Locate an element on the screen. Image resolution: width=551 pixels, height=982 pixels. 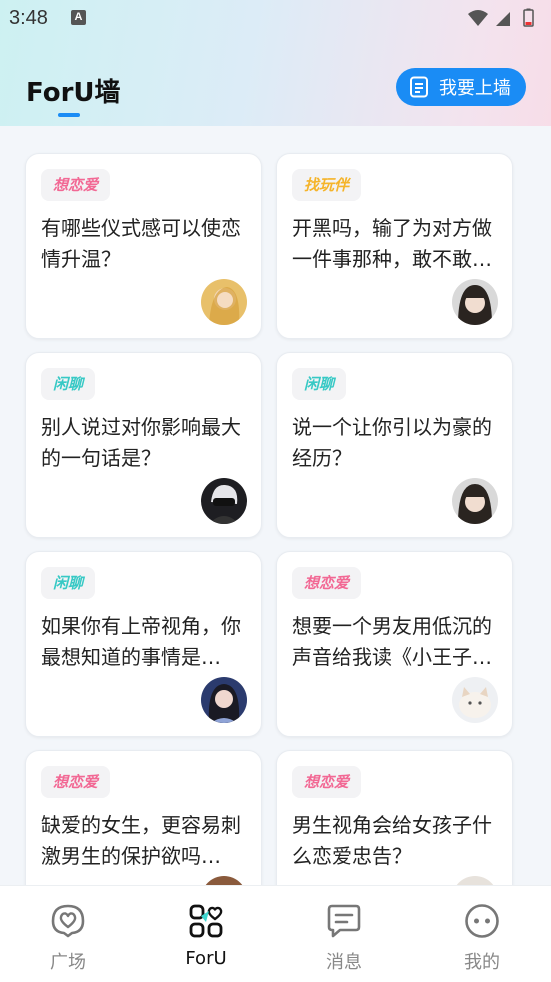
signal-icon is located at coordinates (503, 19).